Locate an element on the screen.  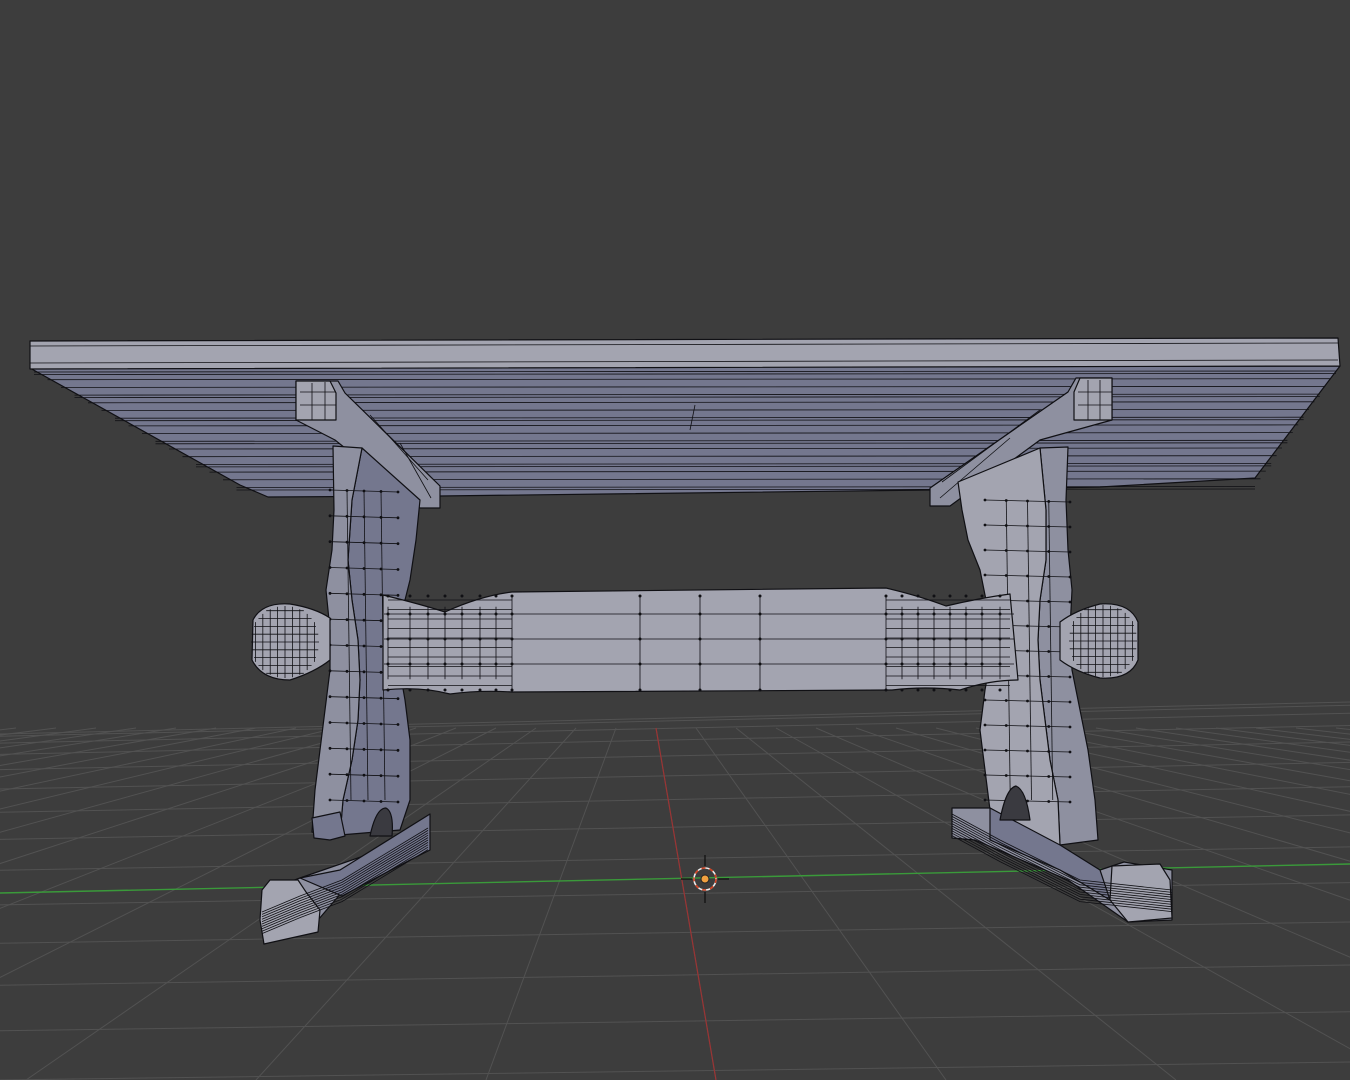
y-axis-line is located at coordinates (686, 903).